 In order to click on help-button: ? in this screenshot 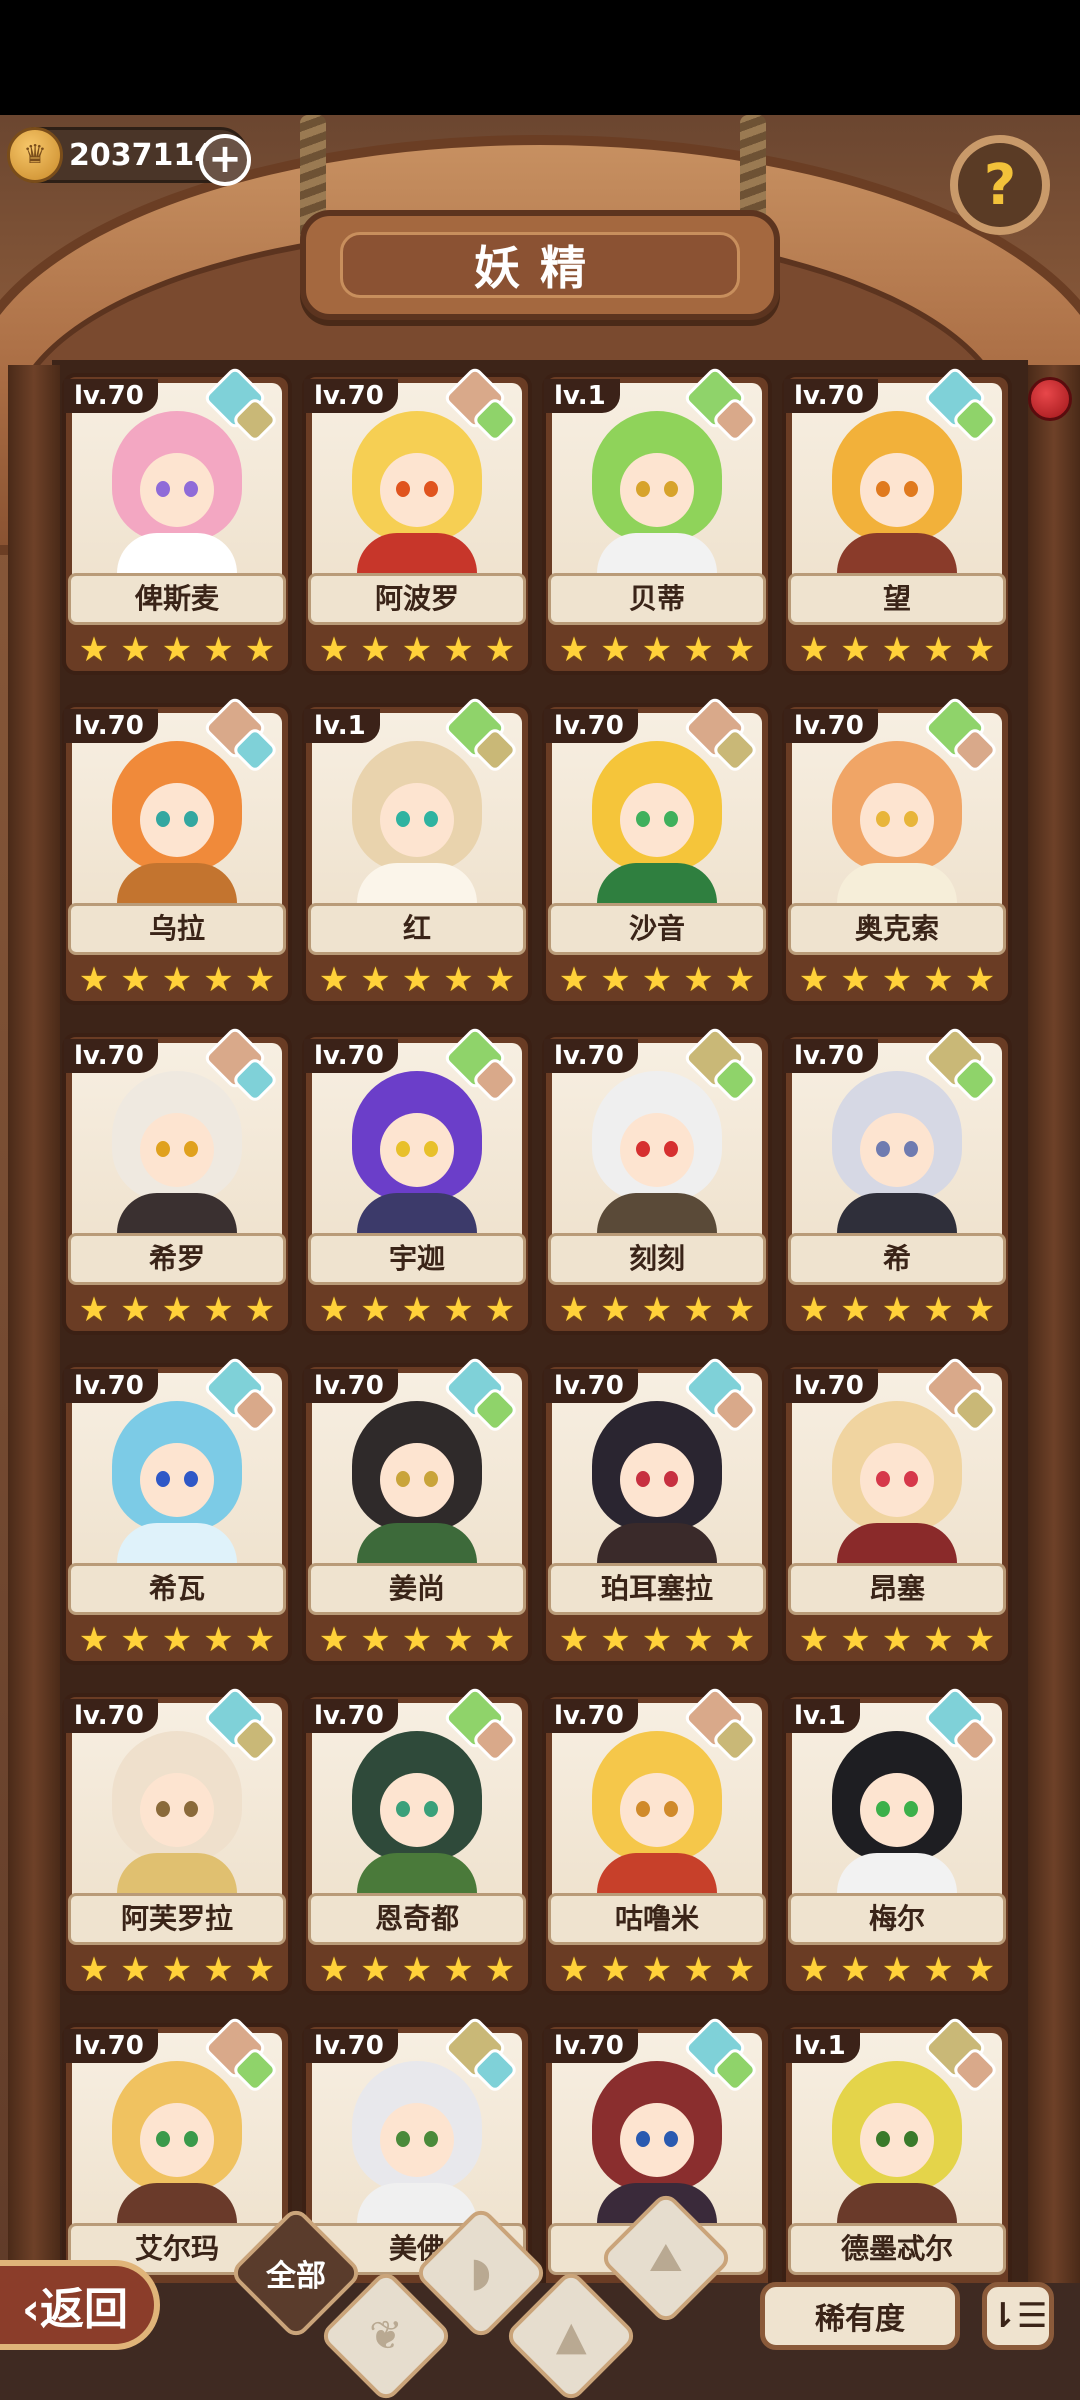, I will do `click(1000, 185)`.